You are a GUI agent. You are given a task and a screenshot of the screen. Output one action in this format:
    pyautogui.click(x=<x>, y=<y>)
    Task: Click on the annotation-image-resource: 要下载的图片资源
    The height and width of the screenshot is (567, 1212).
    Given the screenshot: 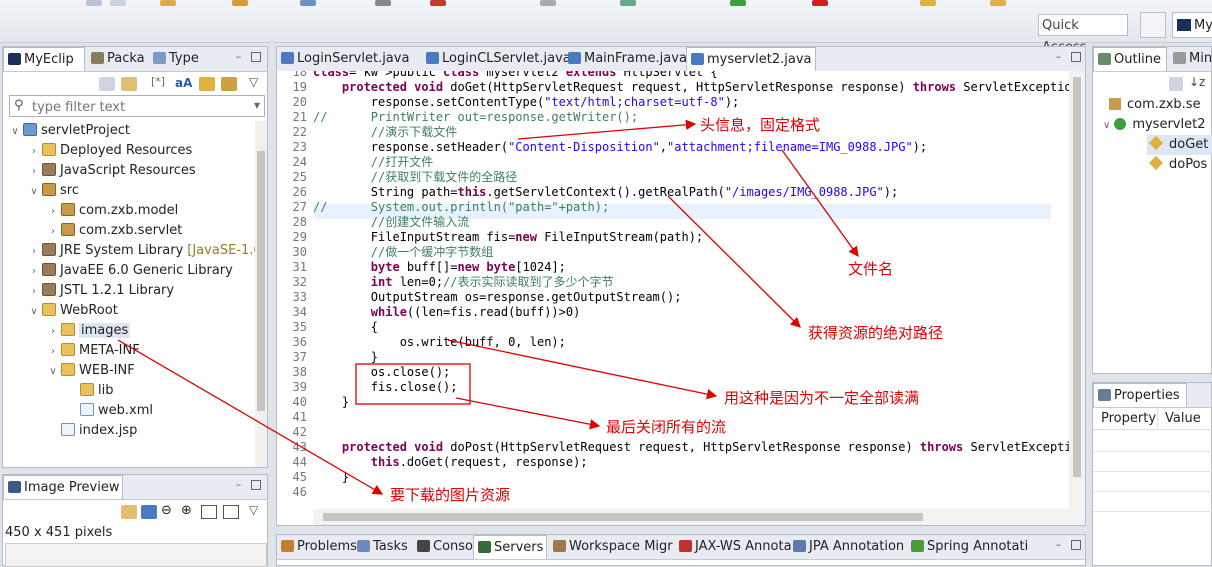 What is the action you would take?
    pyautogui.click(x=450, y=495)
    